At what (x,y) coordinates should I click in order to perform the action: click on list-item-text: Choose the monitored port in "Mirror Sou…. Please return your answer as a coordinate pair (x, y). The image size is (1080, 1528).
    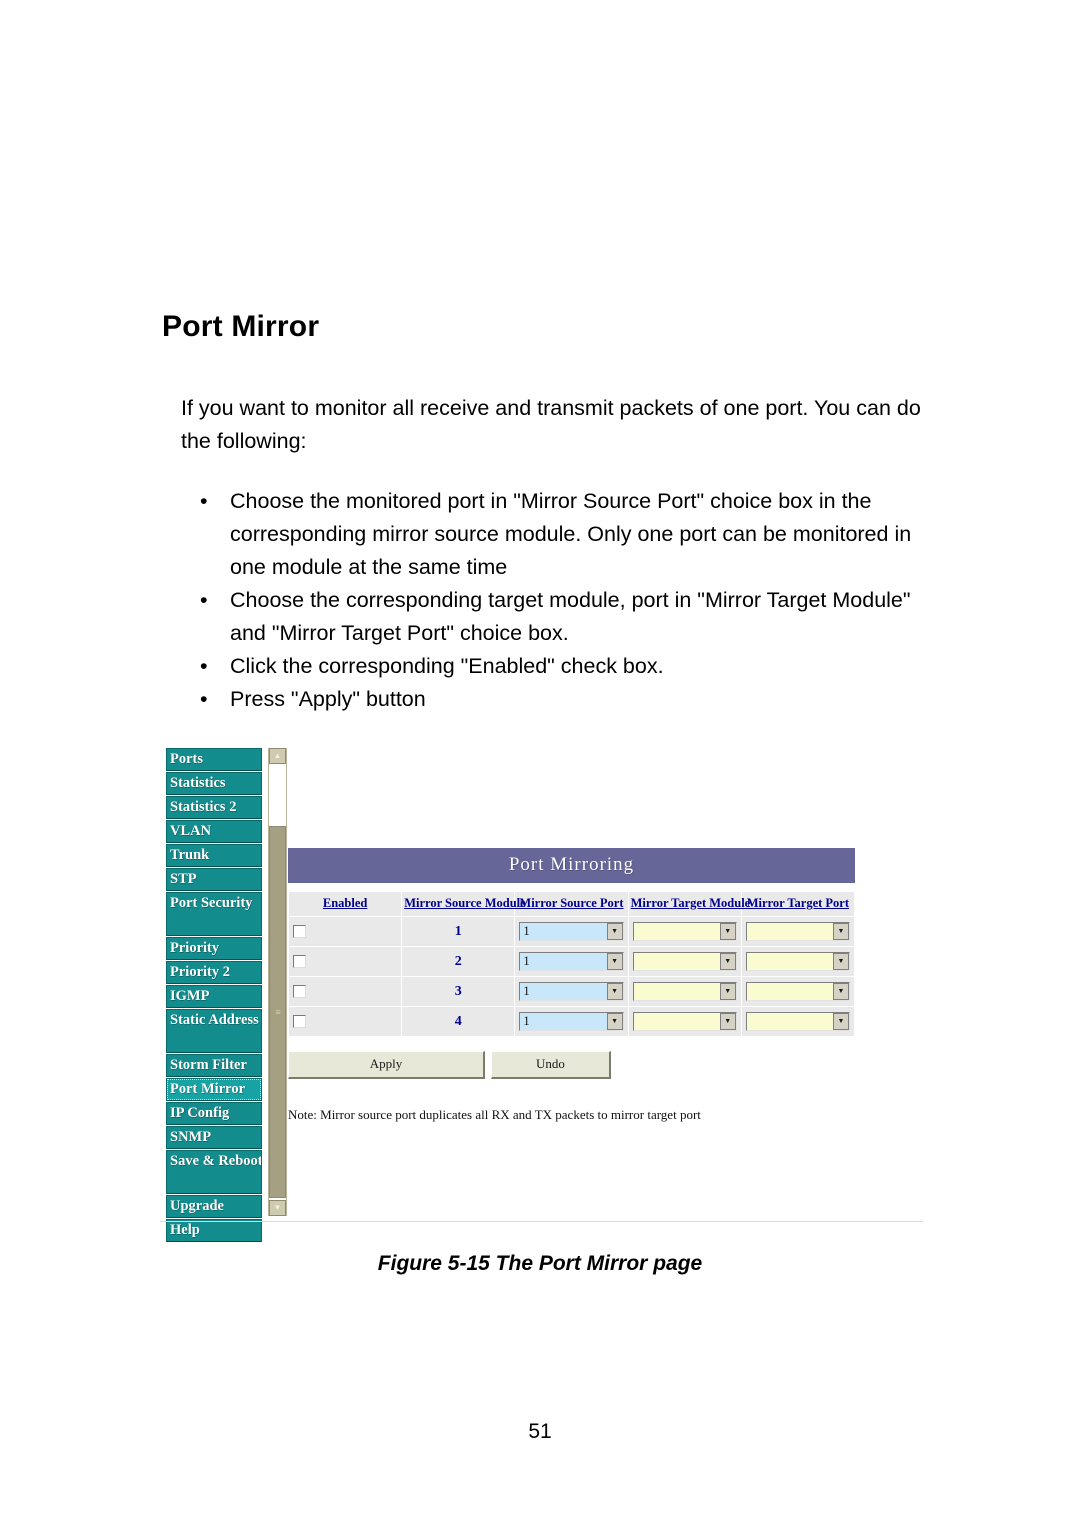
    Looking at the image, I should click on (571, 534).